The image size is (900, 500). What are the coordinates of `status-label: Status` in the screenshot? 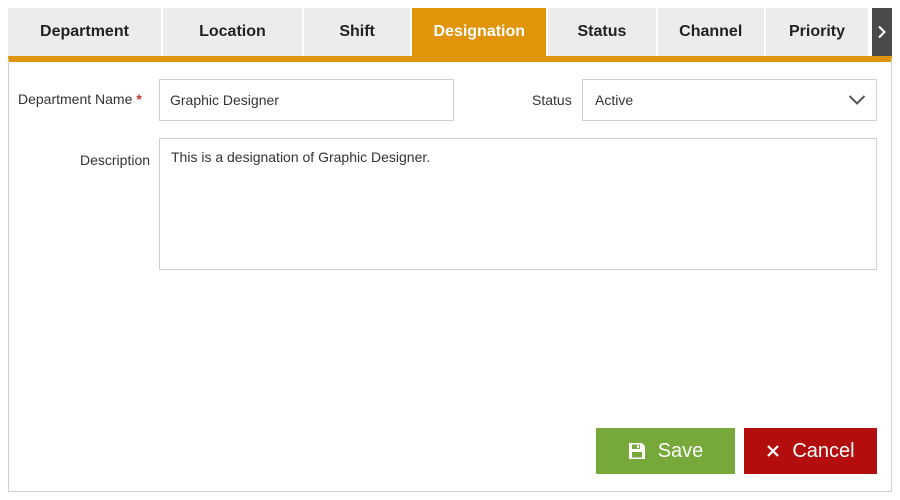 It's located at (552, 100).